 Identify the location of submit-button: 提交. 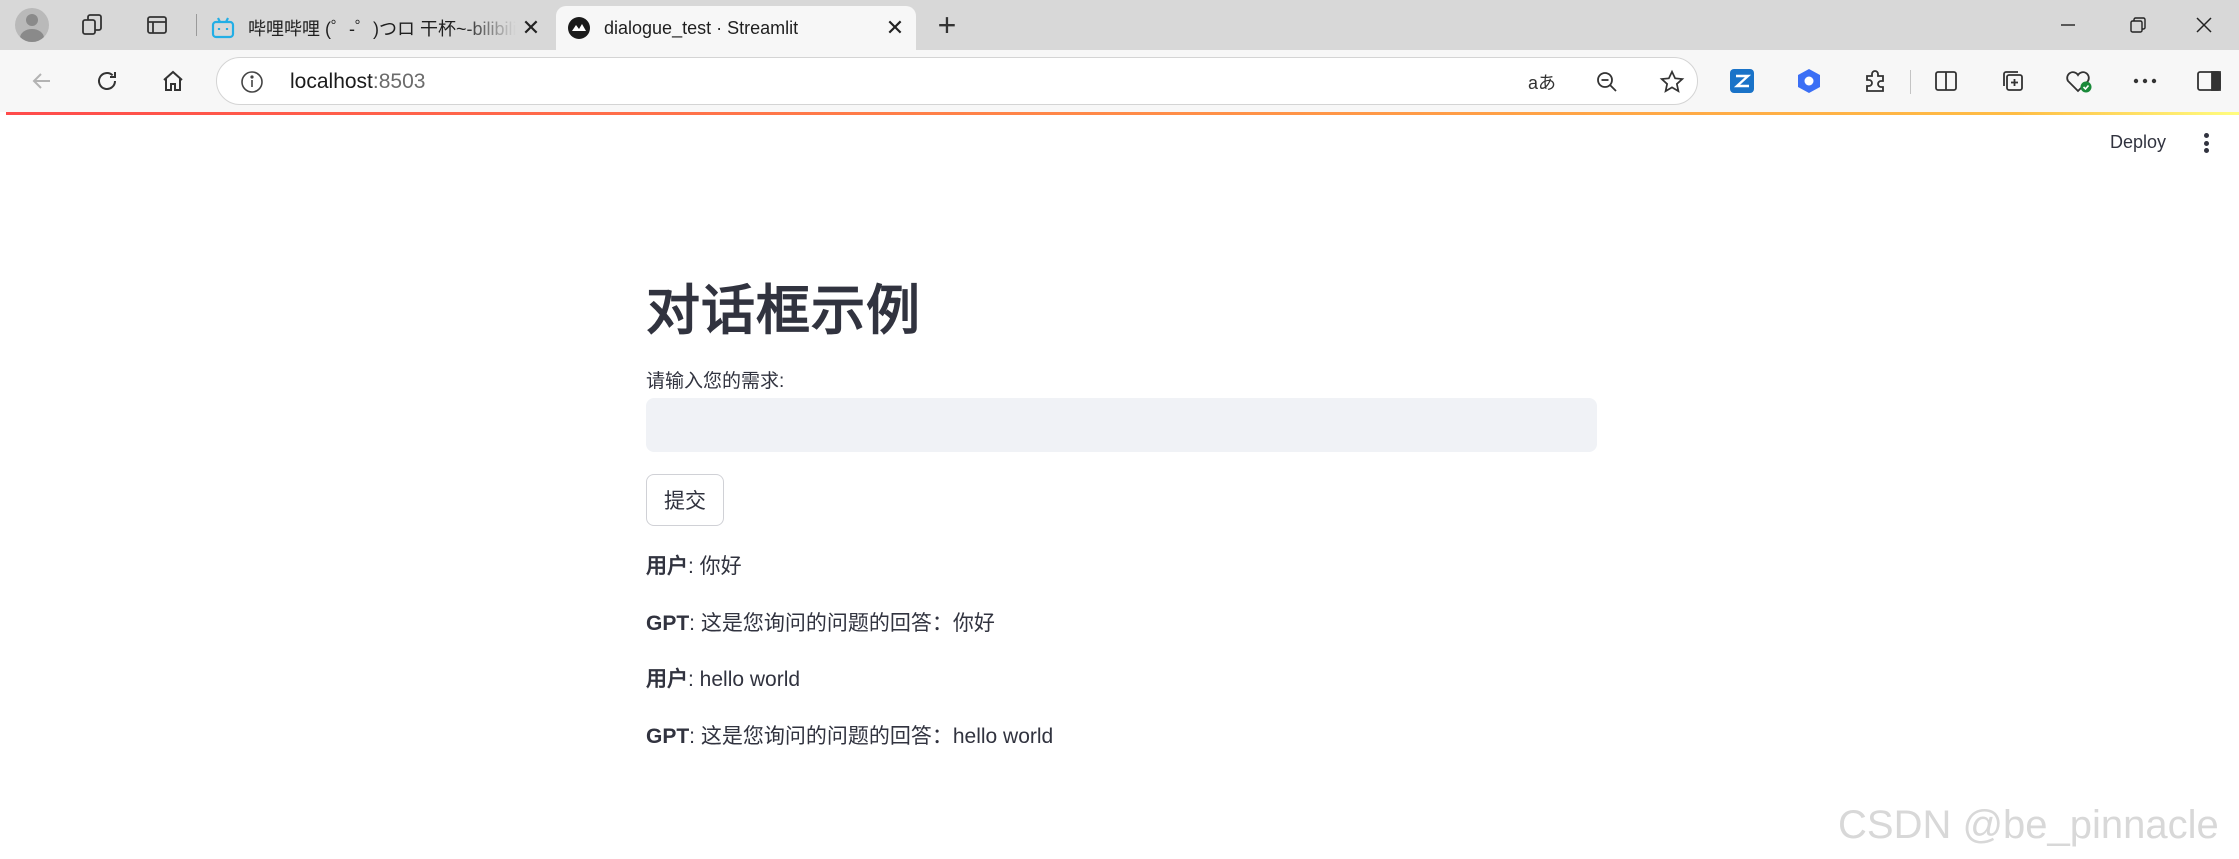
(685, 500).